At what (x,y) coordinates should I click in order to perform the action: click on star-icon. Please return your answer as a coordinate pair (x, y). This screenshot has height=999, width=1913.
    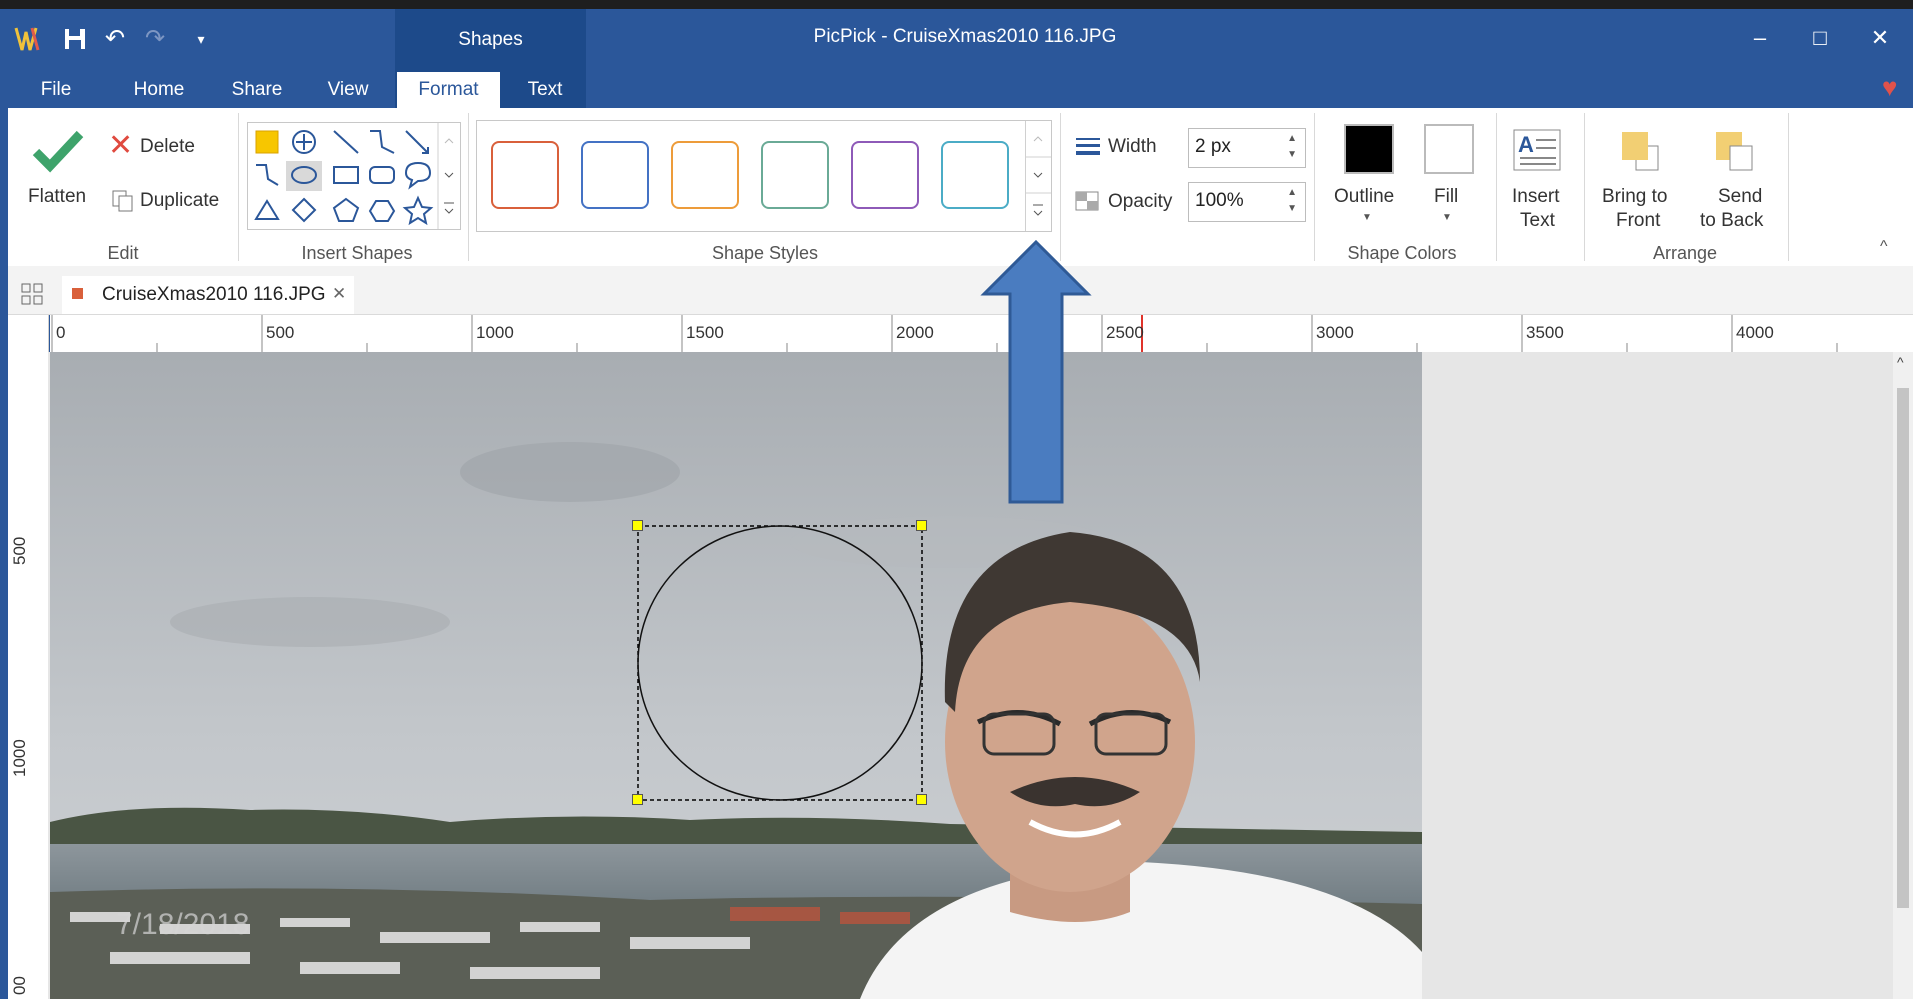
    Looking at the image, I should click on (418, 210).